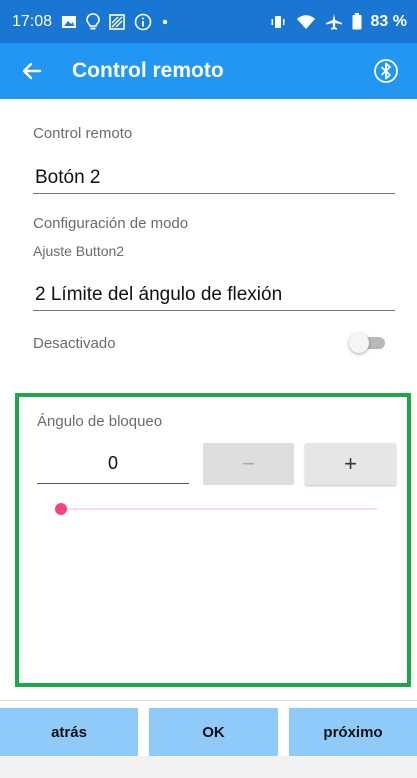 This screenshot has height=778, width=417. What do you see at coordinates (350, 464) in the screenshot?
I see `increment-button: +` at bounding box center [350, 464].